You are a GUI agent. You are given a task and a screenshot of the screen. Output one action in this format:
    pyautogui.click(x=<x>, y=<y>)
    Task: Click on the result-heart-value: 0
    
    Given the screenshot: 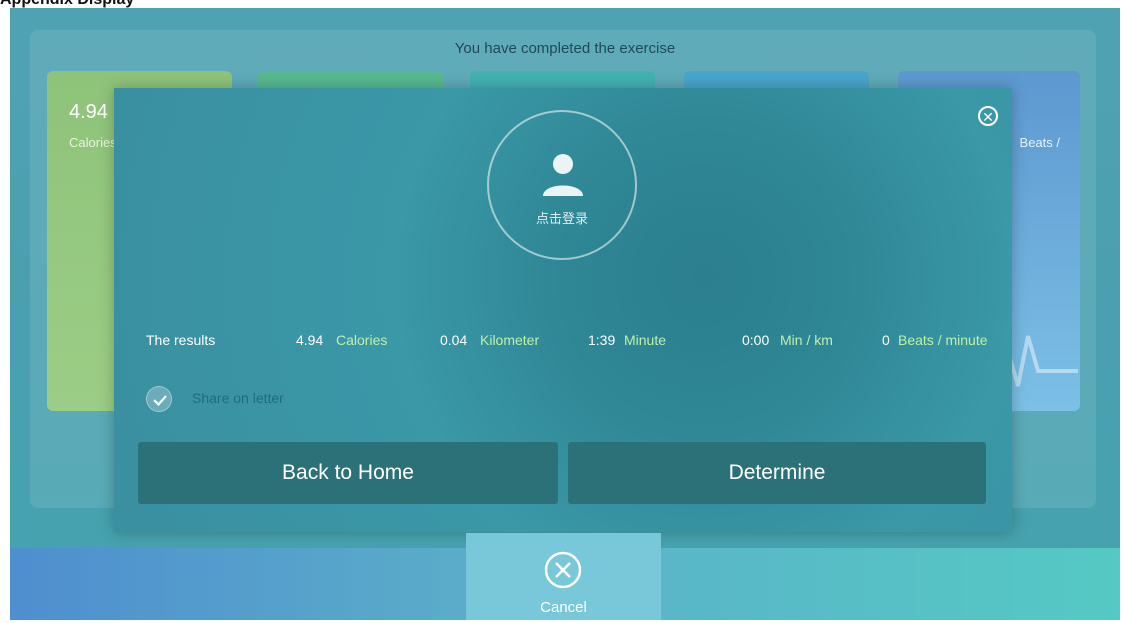 What is the action you would take?
    pyautogui.click(x=886, y=340)
    